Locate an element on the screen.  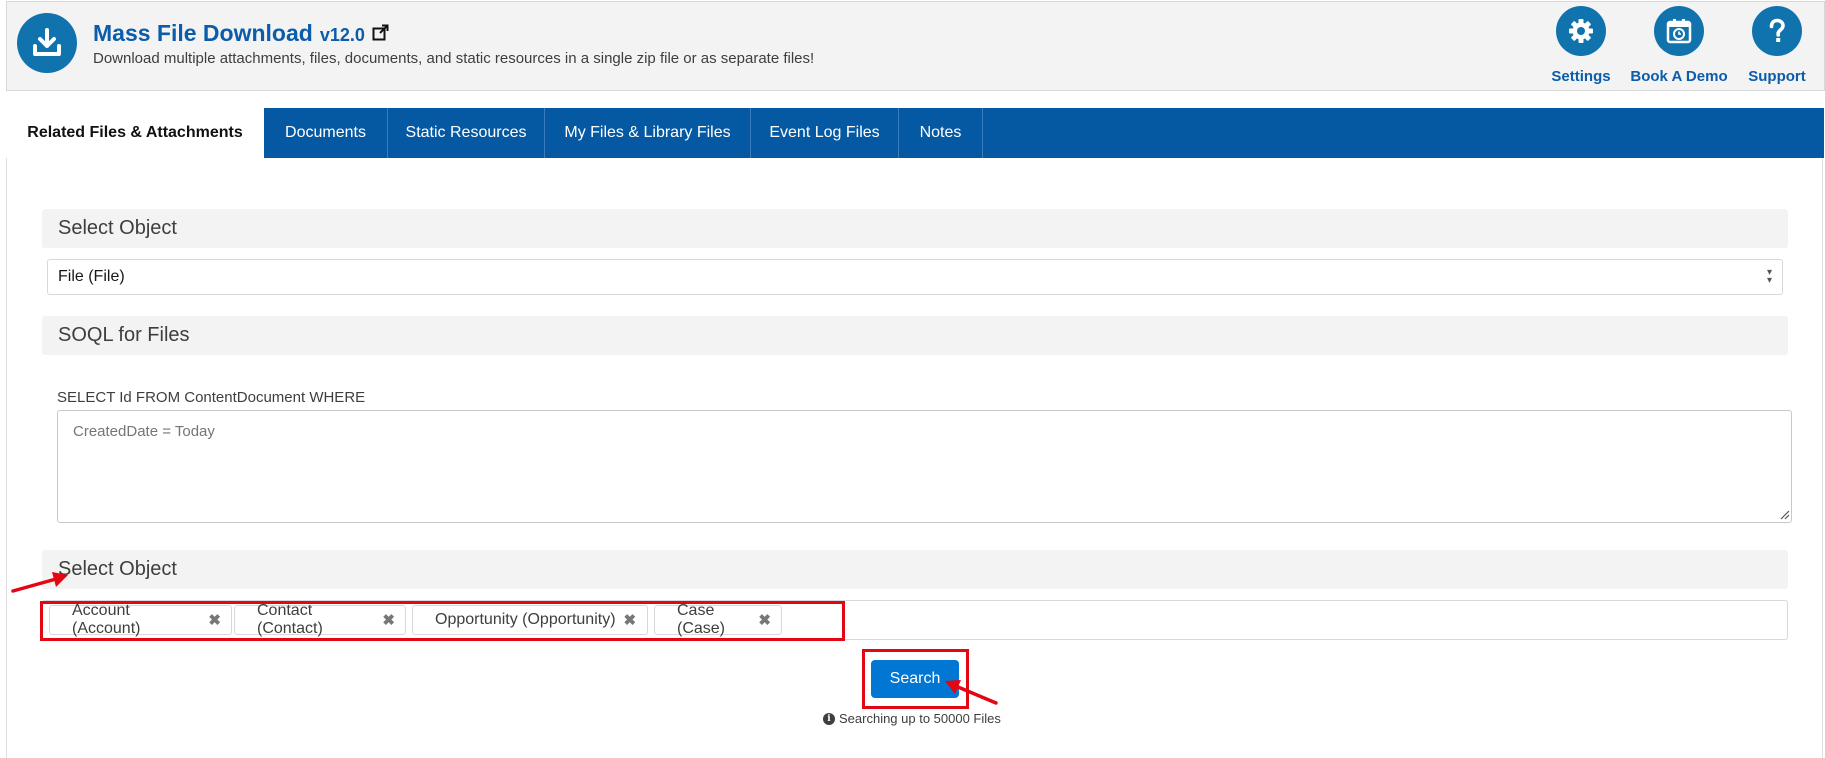
calendar-icon is located at coordinates (1679, 31).